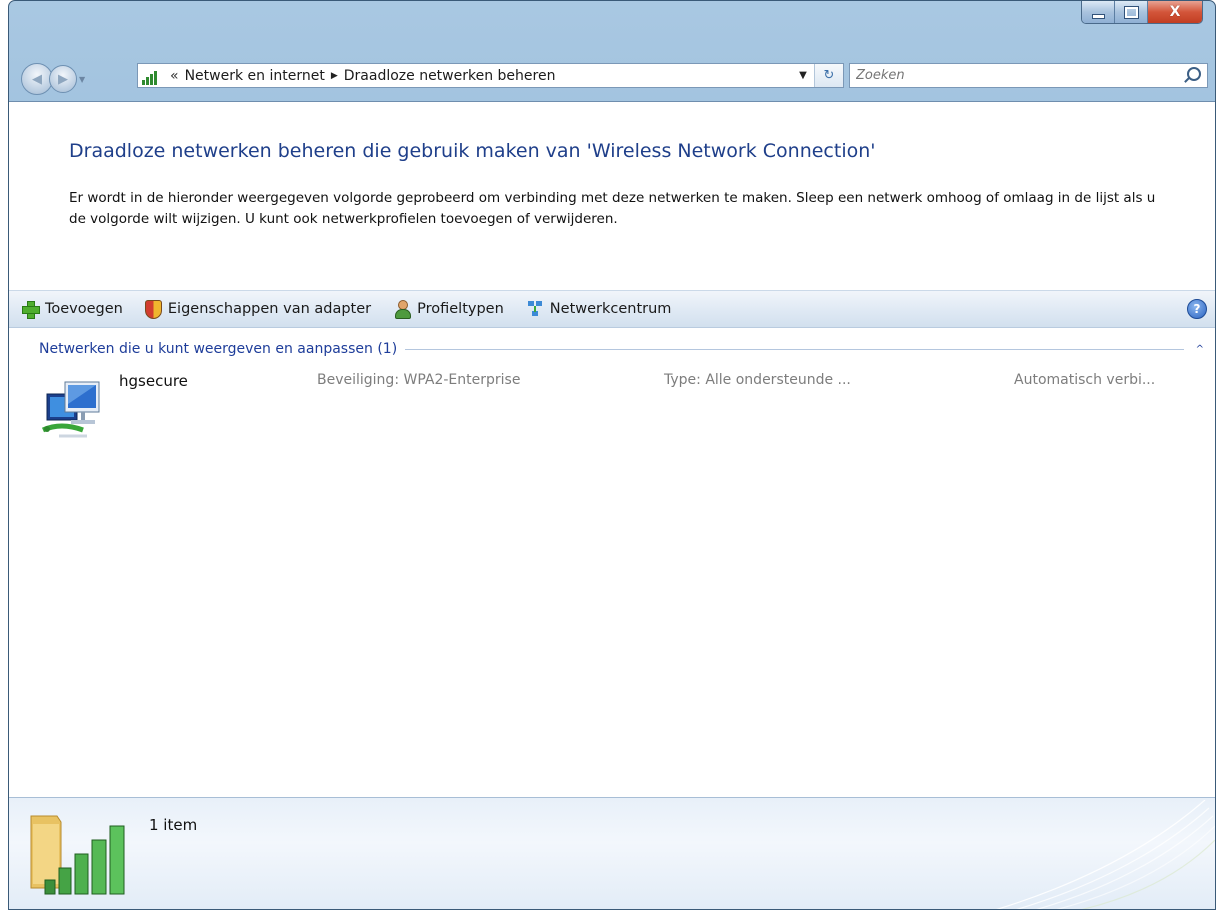 The image size is (1221, 916). I want to click on maximize-button, so click(1131, 12).